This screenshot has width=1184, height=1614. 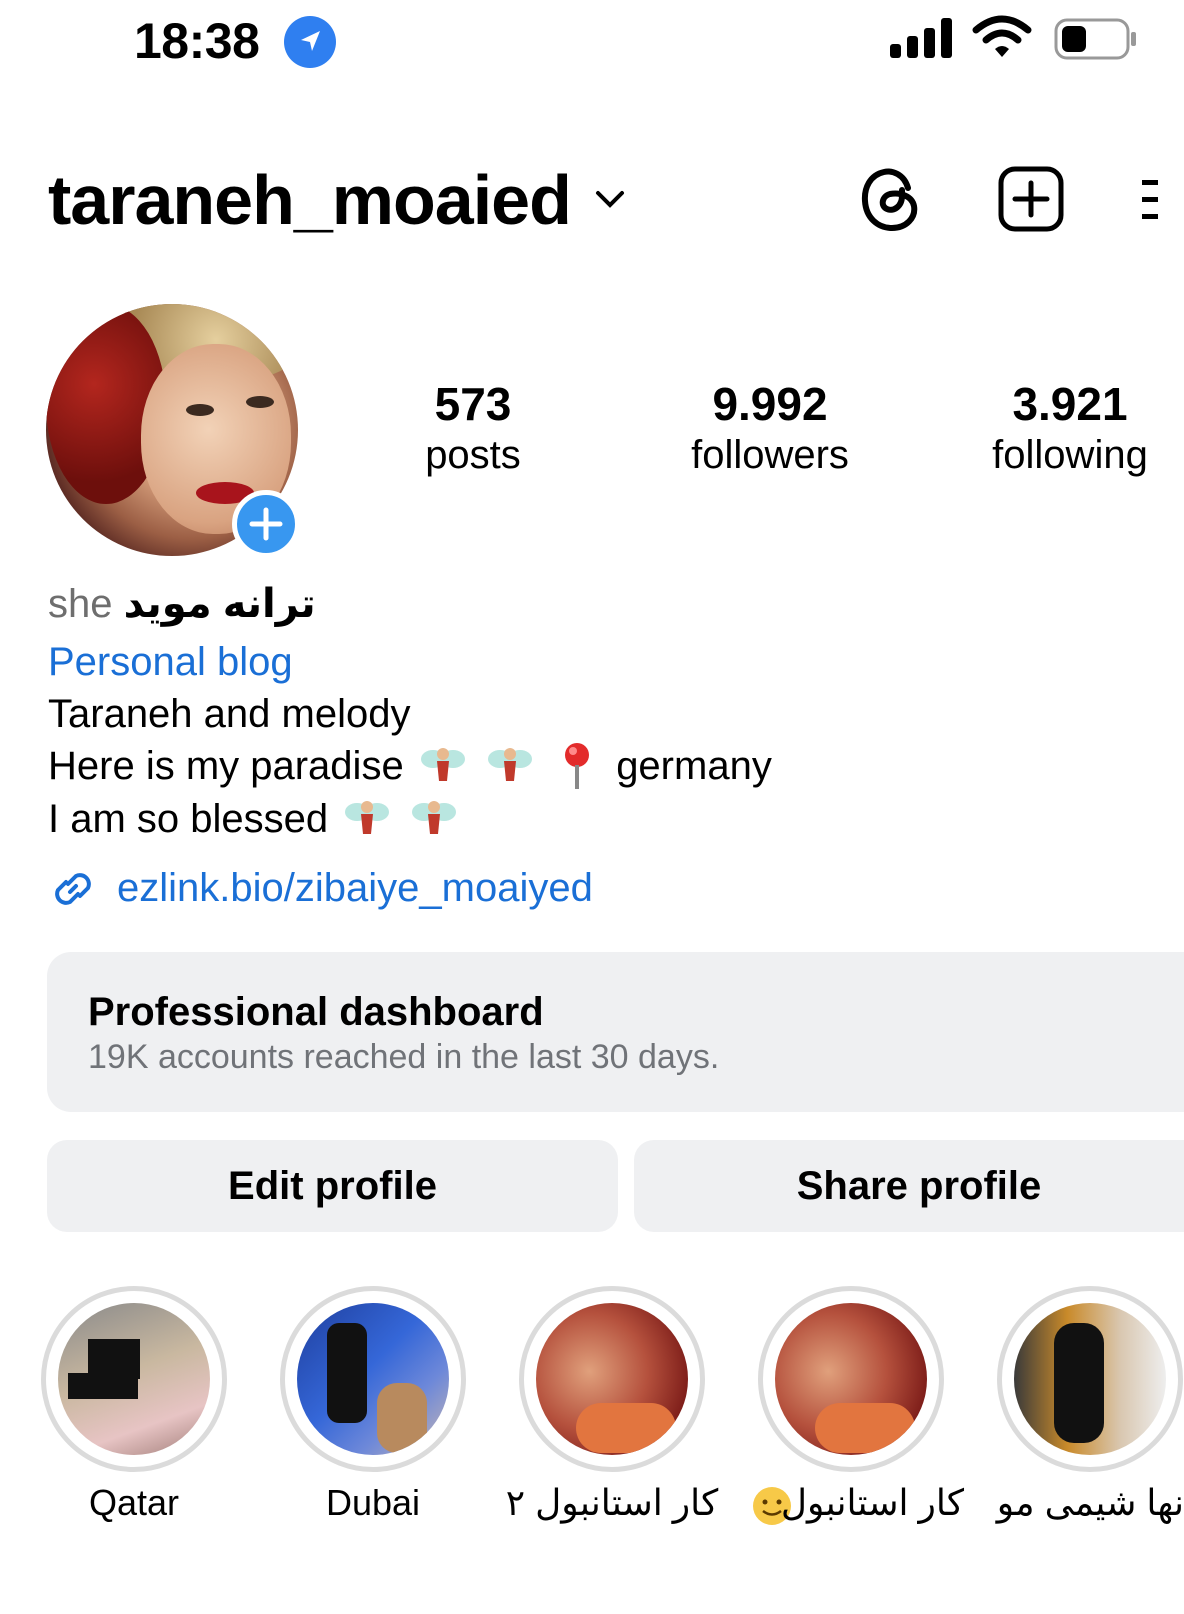 What do you see at coordinates (410, 766) in the screenshot?
I see `bio-line-2: Here is my paradise germany` at bounding box center [410, 766].